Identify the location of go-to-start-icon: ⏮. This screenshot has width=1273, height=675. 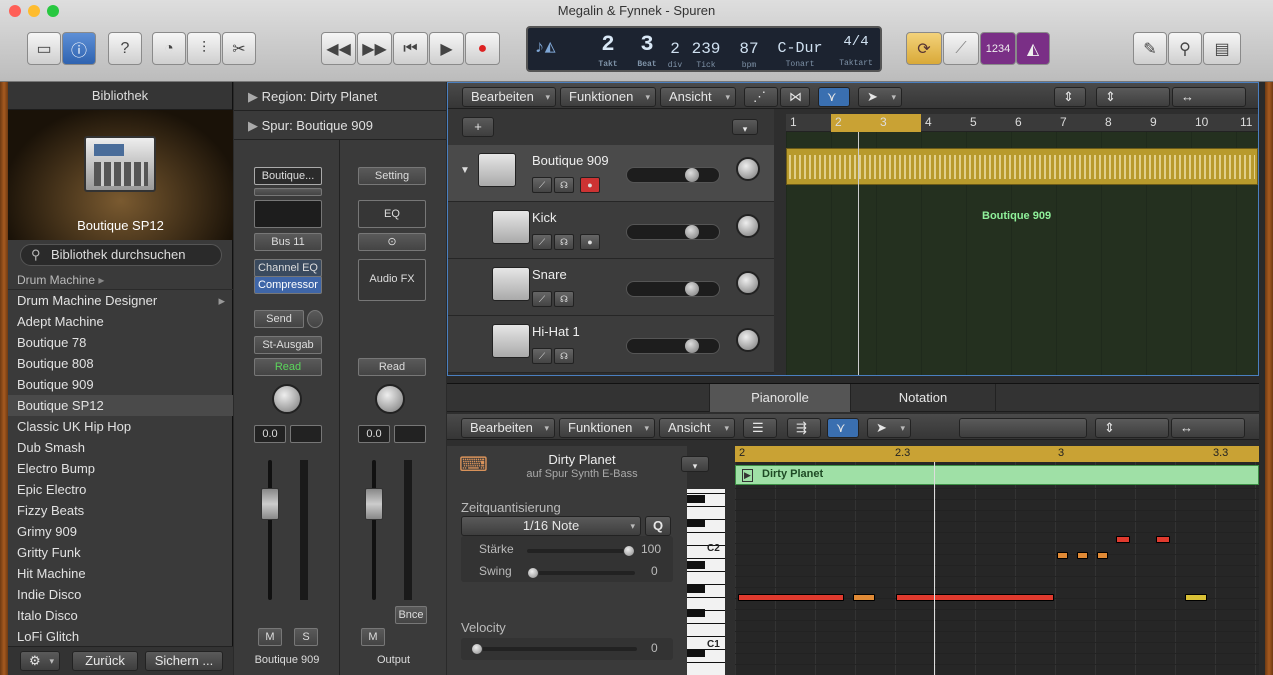
(410, 48).